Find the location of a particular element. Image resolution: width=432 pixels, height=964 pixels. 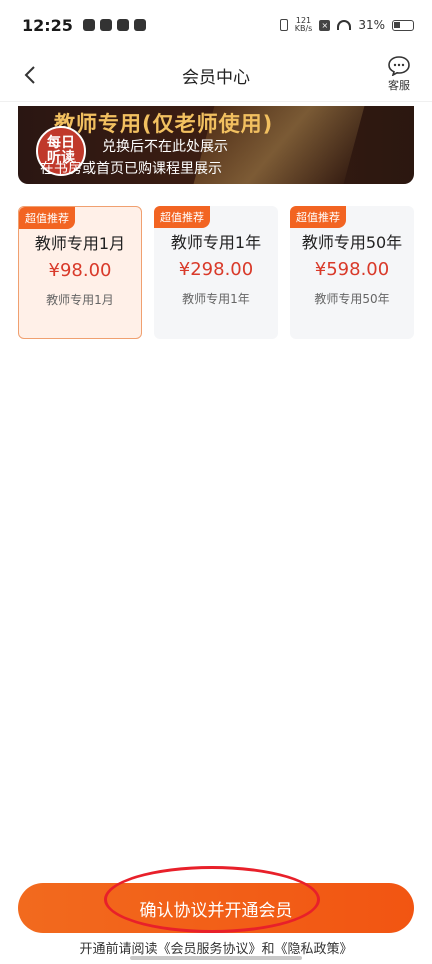

promo-banner: 教师专用(仅老师使用) 每日 听读 兑换后不在此处展示 在书房或首页已购课程里展示 is located at coordinates (216, 145).